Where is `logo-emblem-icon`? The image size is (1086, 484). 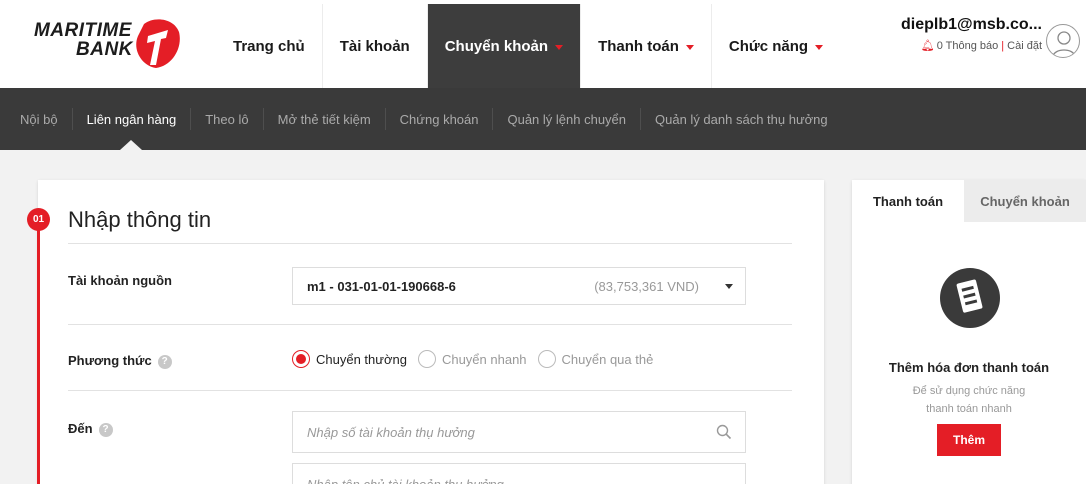
logo-emblem-icon is located at coordinates (158, 43).